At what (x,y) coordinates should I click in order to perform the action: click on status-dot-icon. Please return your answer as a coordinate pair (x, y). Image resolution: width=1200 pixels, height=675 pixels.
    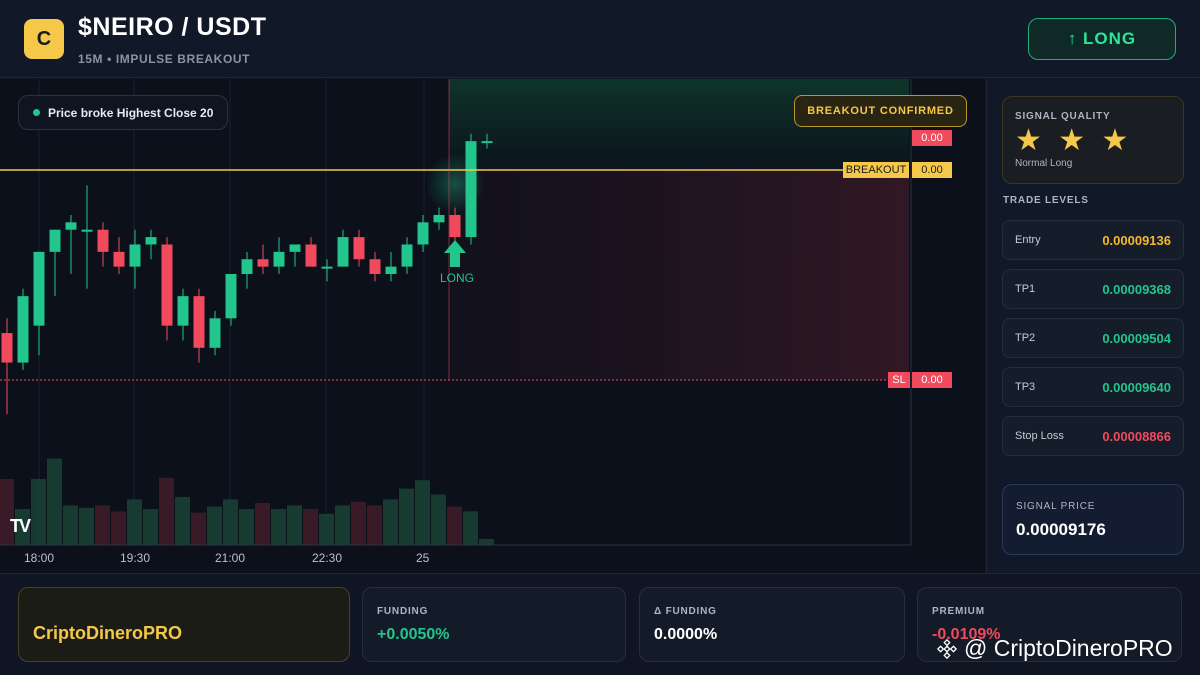
    Looking at the image, I should click on (36, 112).